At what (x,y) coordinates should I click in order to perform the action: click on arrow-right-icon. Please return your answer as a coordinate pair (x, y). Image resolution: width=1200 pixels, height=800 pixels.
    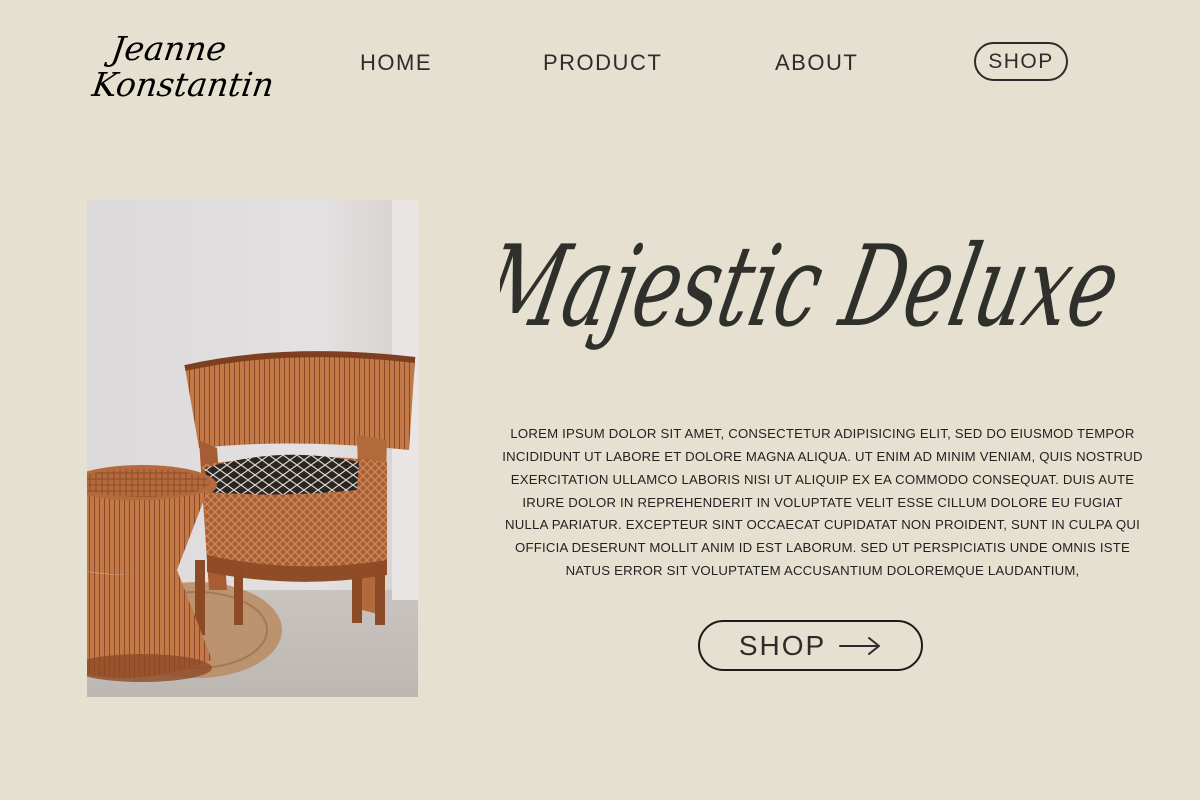
    Looking at the image, I should click on (860, 645).